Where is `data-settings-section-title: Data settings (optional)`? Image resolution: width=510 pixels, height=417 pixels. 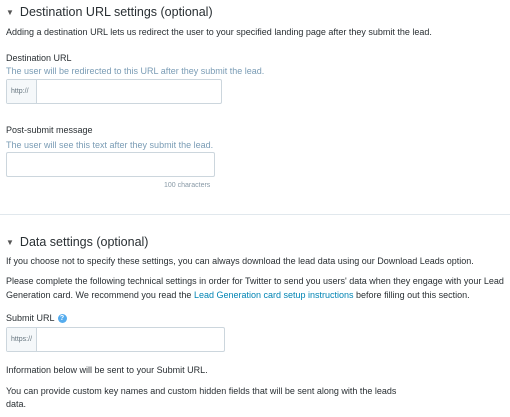 data-settings-section-title: Data settings (optional) is located at coordinates (84, 242).